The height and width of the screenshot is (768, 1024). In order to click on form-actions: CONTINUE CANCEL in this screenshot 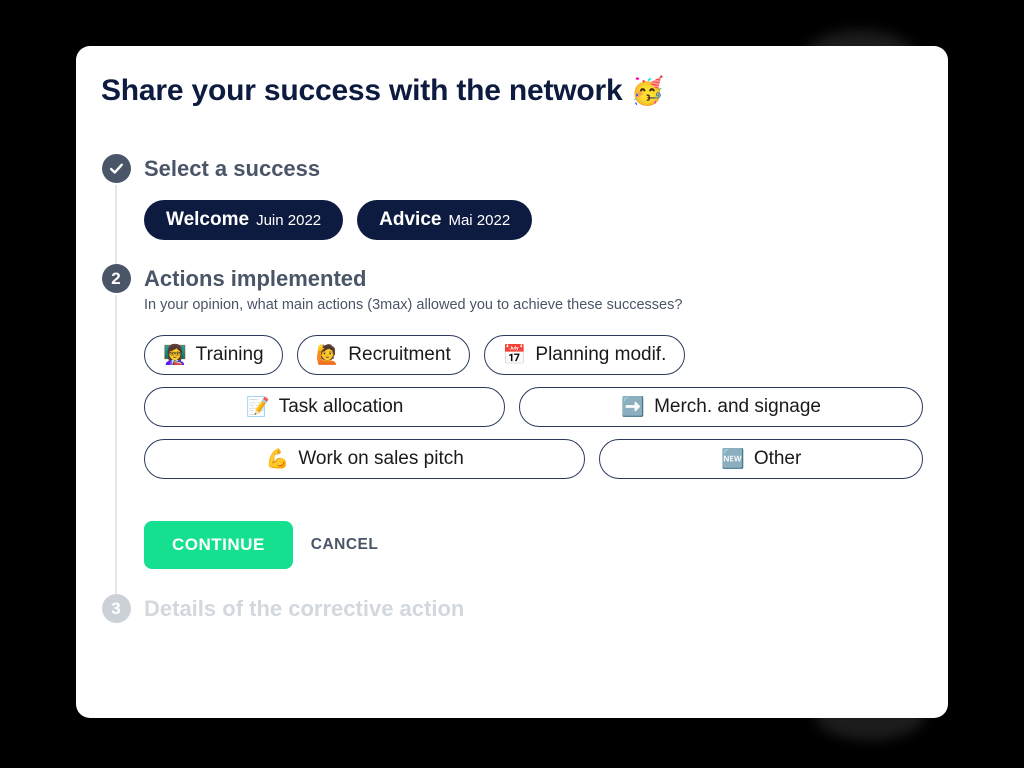, I will do `click(533, 545)`.